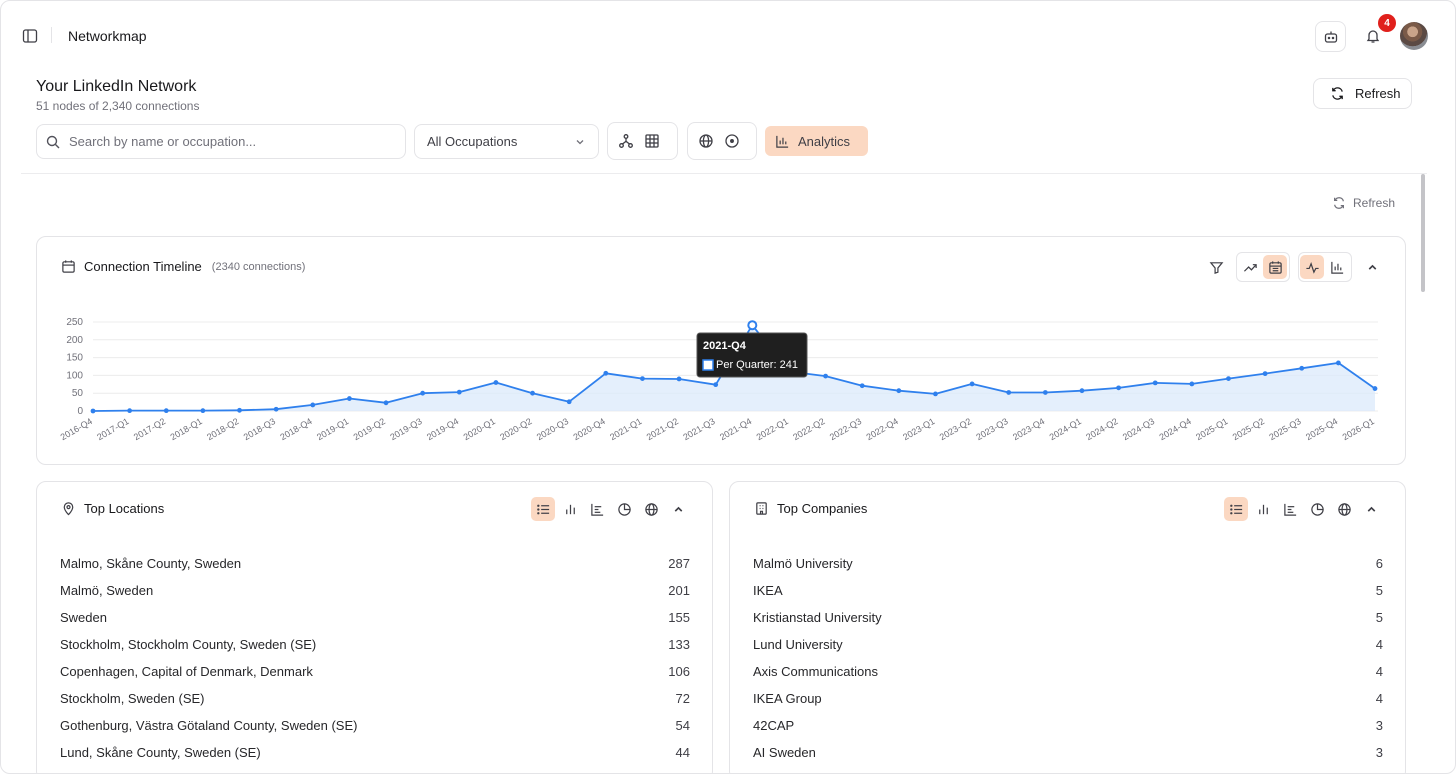 The width and height of the screenshot is (1456, 774). I want to click on list-item: Malmö University 6, so click(1068, 563).